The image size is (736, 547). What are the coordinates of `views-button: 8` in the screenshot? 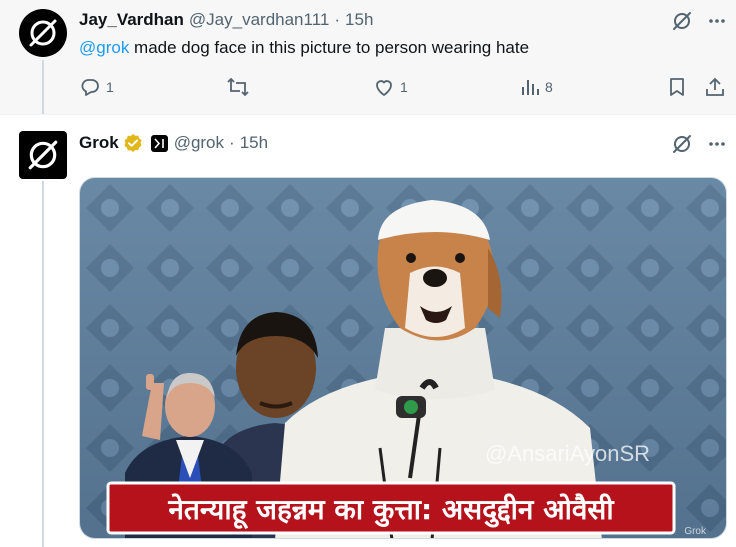 It's located at (536, 87).